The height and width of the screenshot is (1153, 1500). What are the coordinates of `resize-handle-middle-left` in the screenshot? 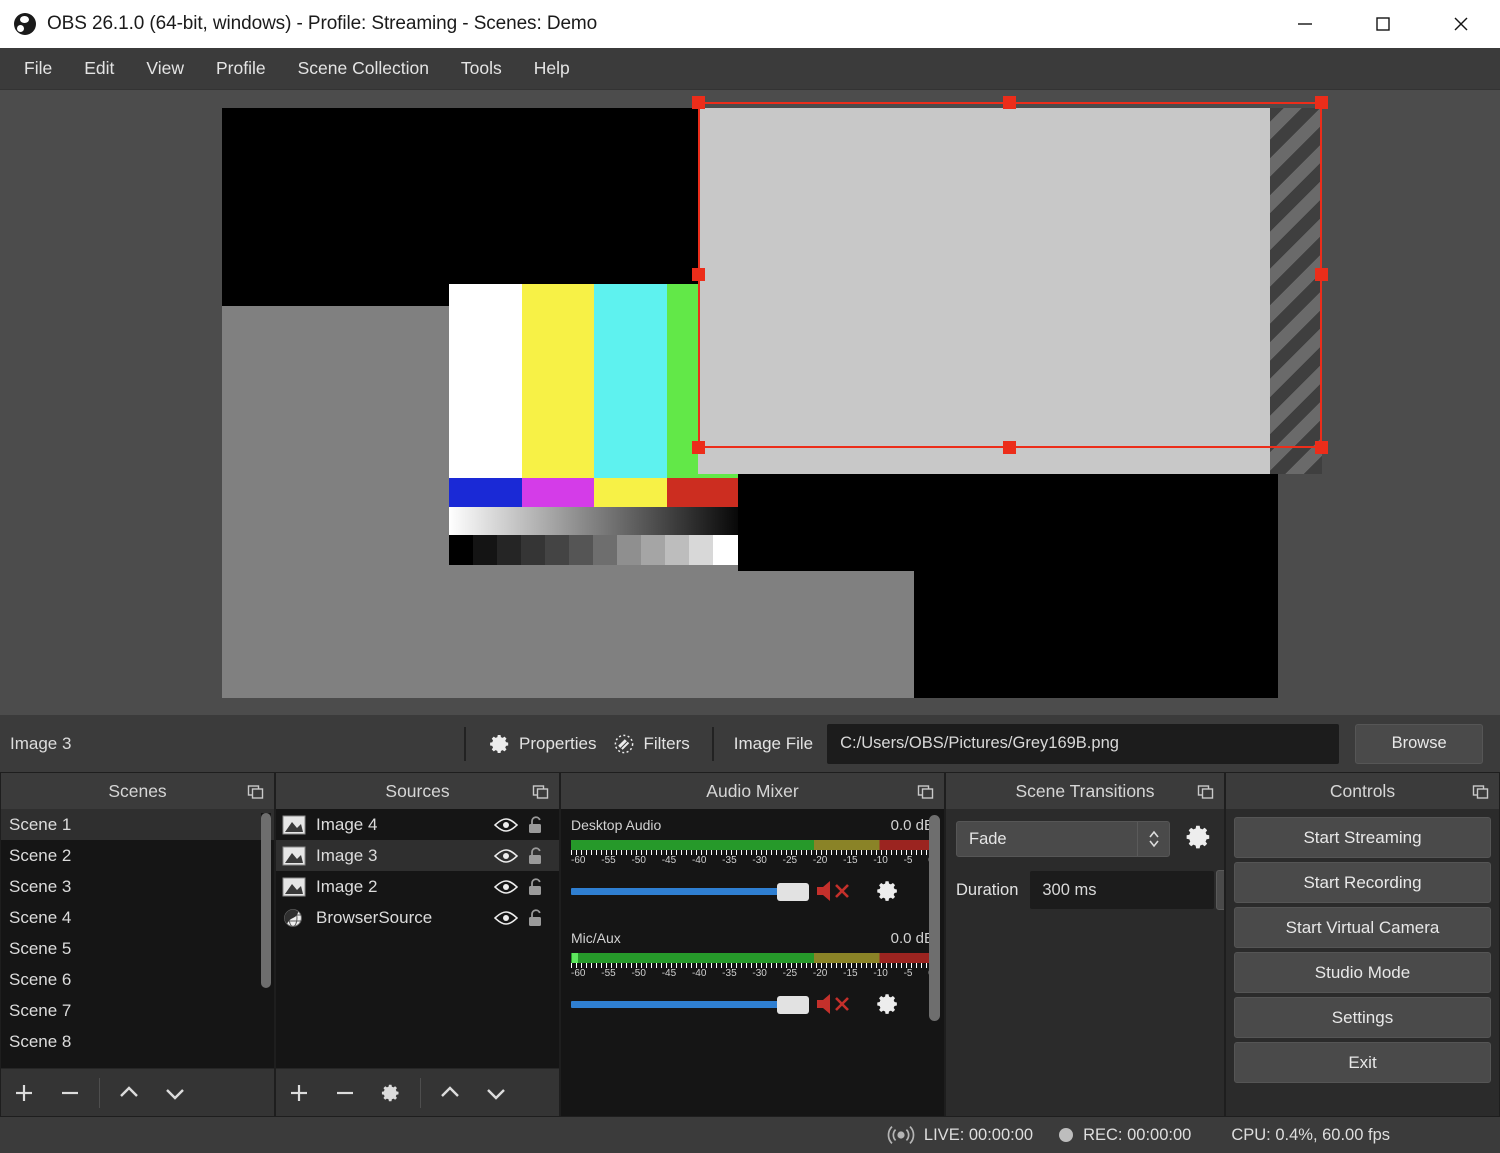 It's located at (698, 274).